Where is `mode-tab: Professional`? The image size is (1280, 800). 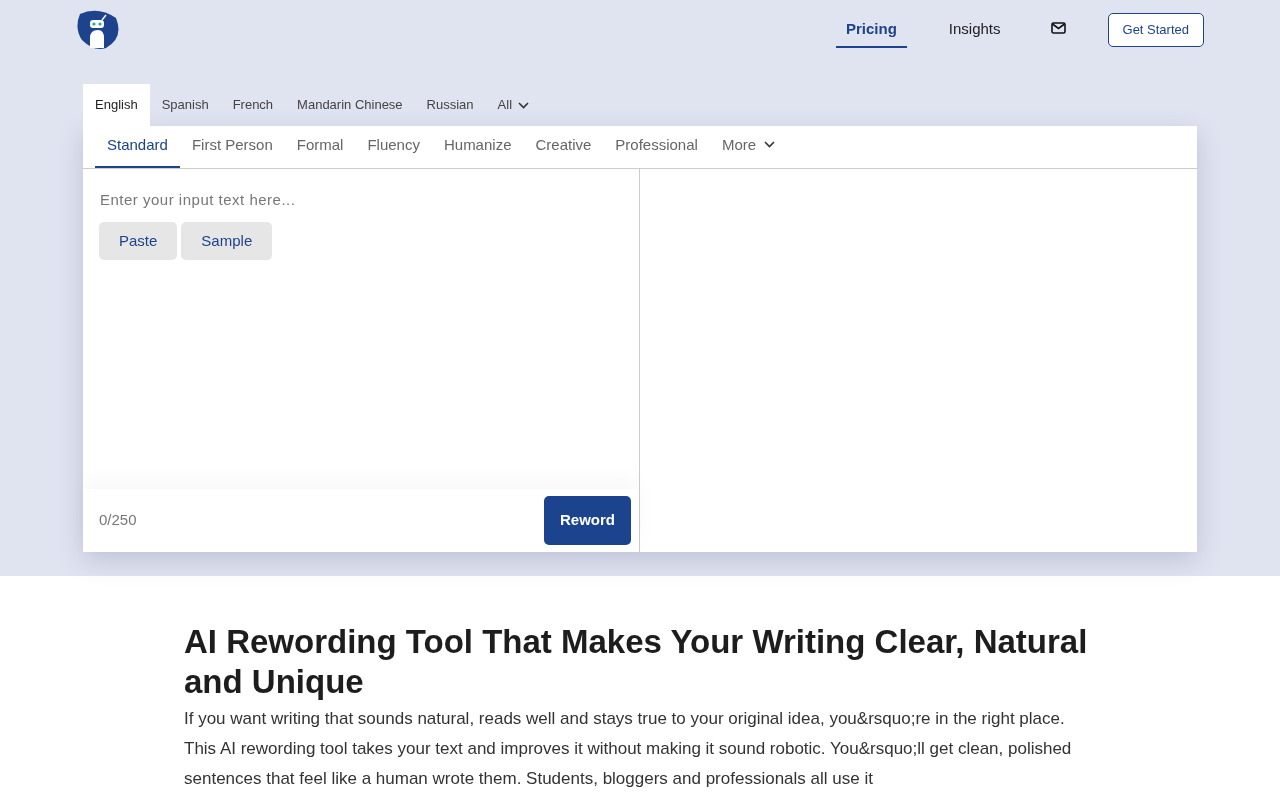 mode-tab: Professional is located at coordinates (656, 145).